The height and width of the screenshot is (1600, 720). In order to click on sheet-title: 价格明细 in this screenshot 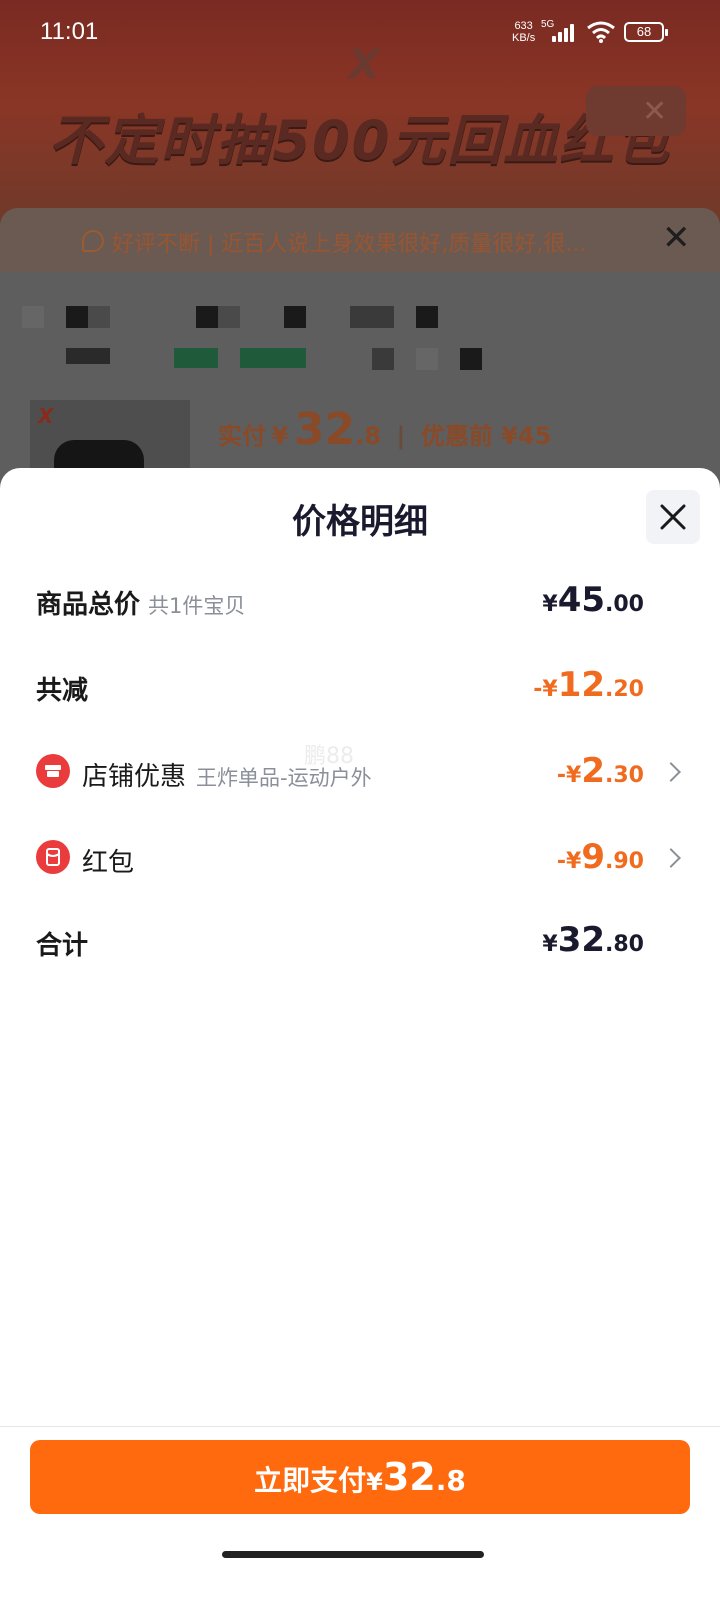, I will do `click(360, 522)`.